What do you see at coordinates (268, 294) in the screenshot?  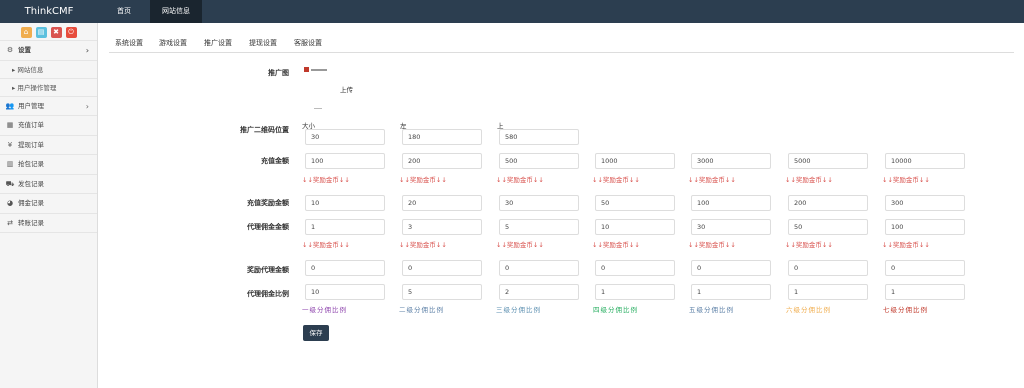 I see `agent-ratio-label: 代理佣金比例` at bounding box center [268, 294].